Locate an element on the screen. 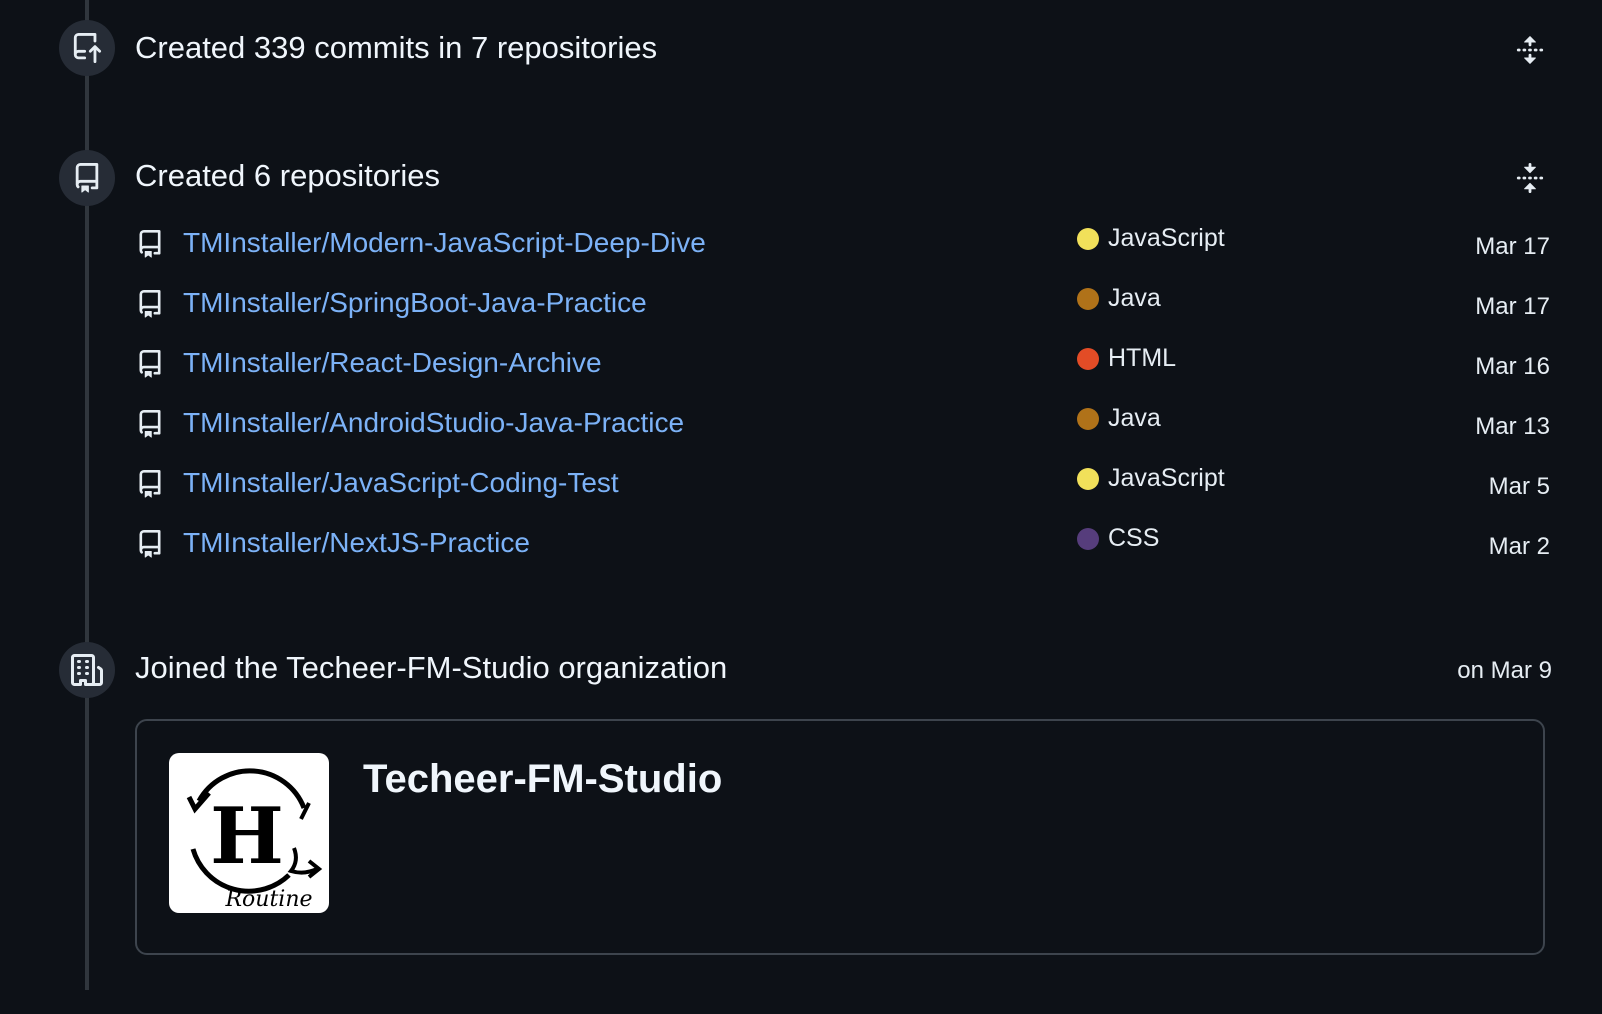 Image resolution: width=1602 pixels, height=1014 pixels. fold-icon is located at coordinates (1530, 178).